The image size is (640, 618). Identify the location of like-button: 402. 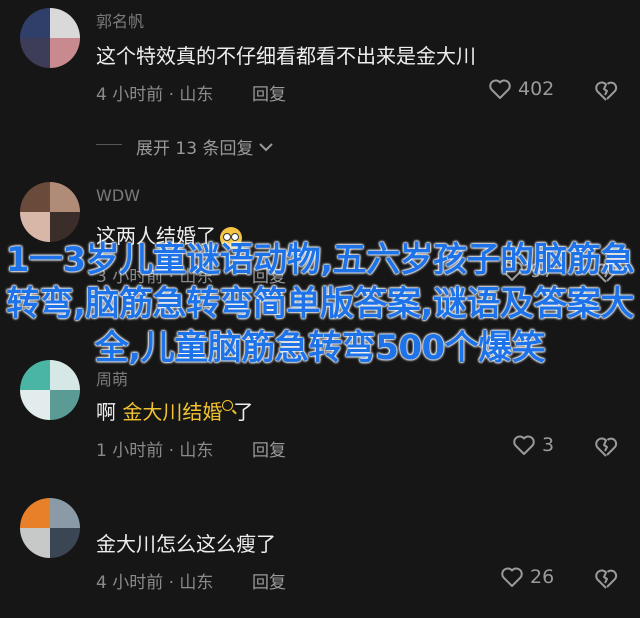
(521, 89).